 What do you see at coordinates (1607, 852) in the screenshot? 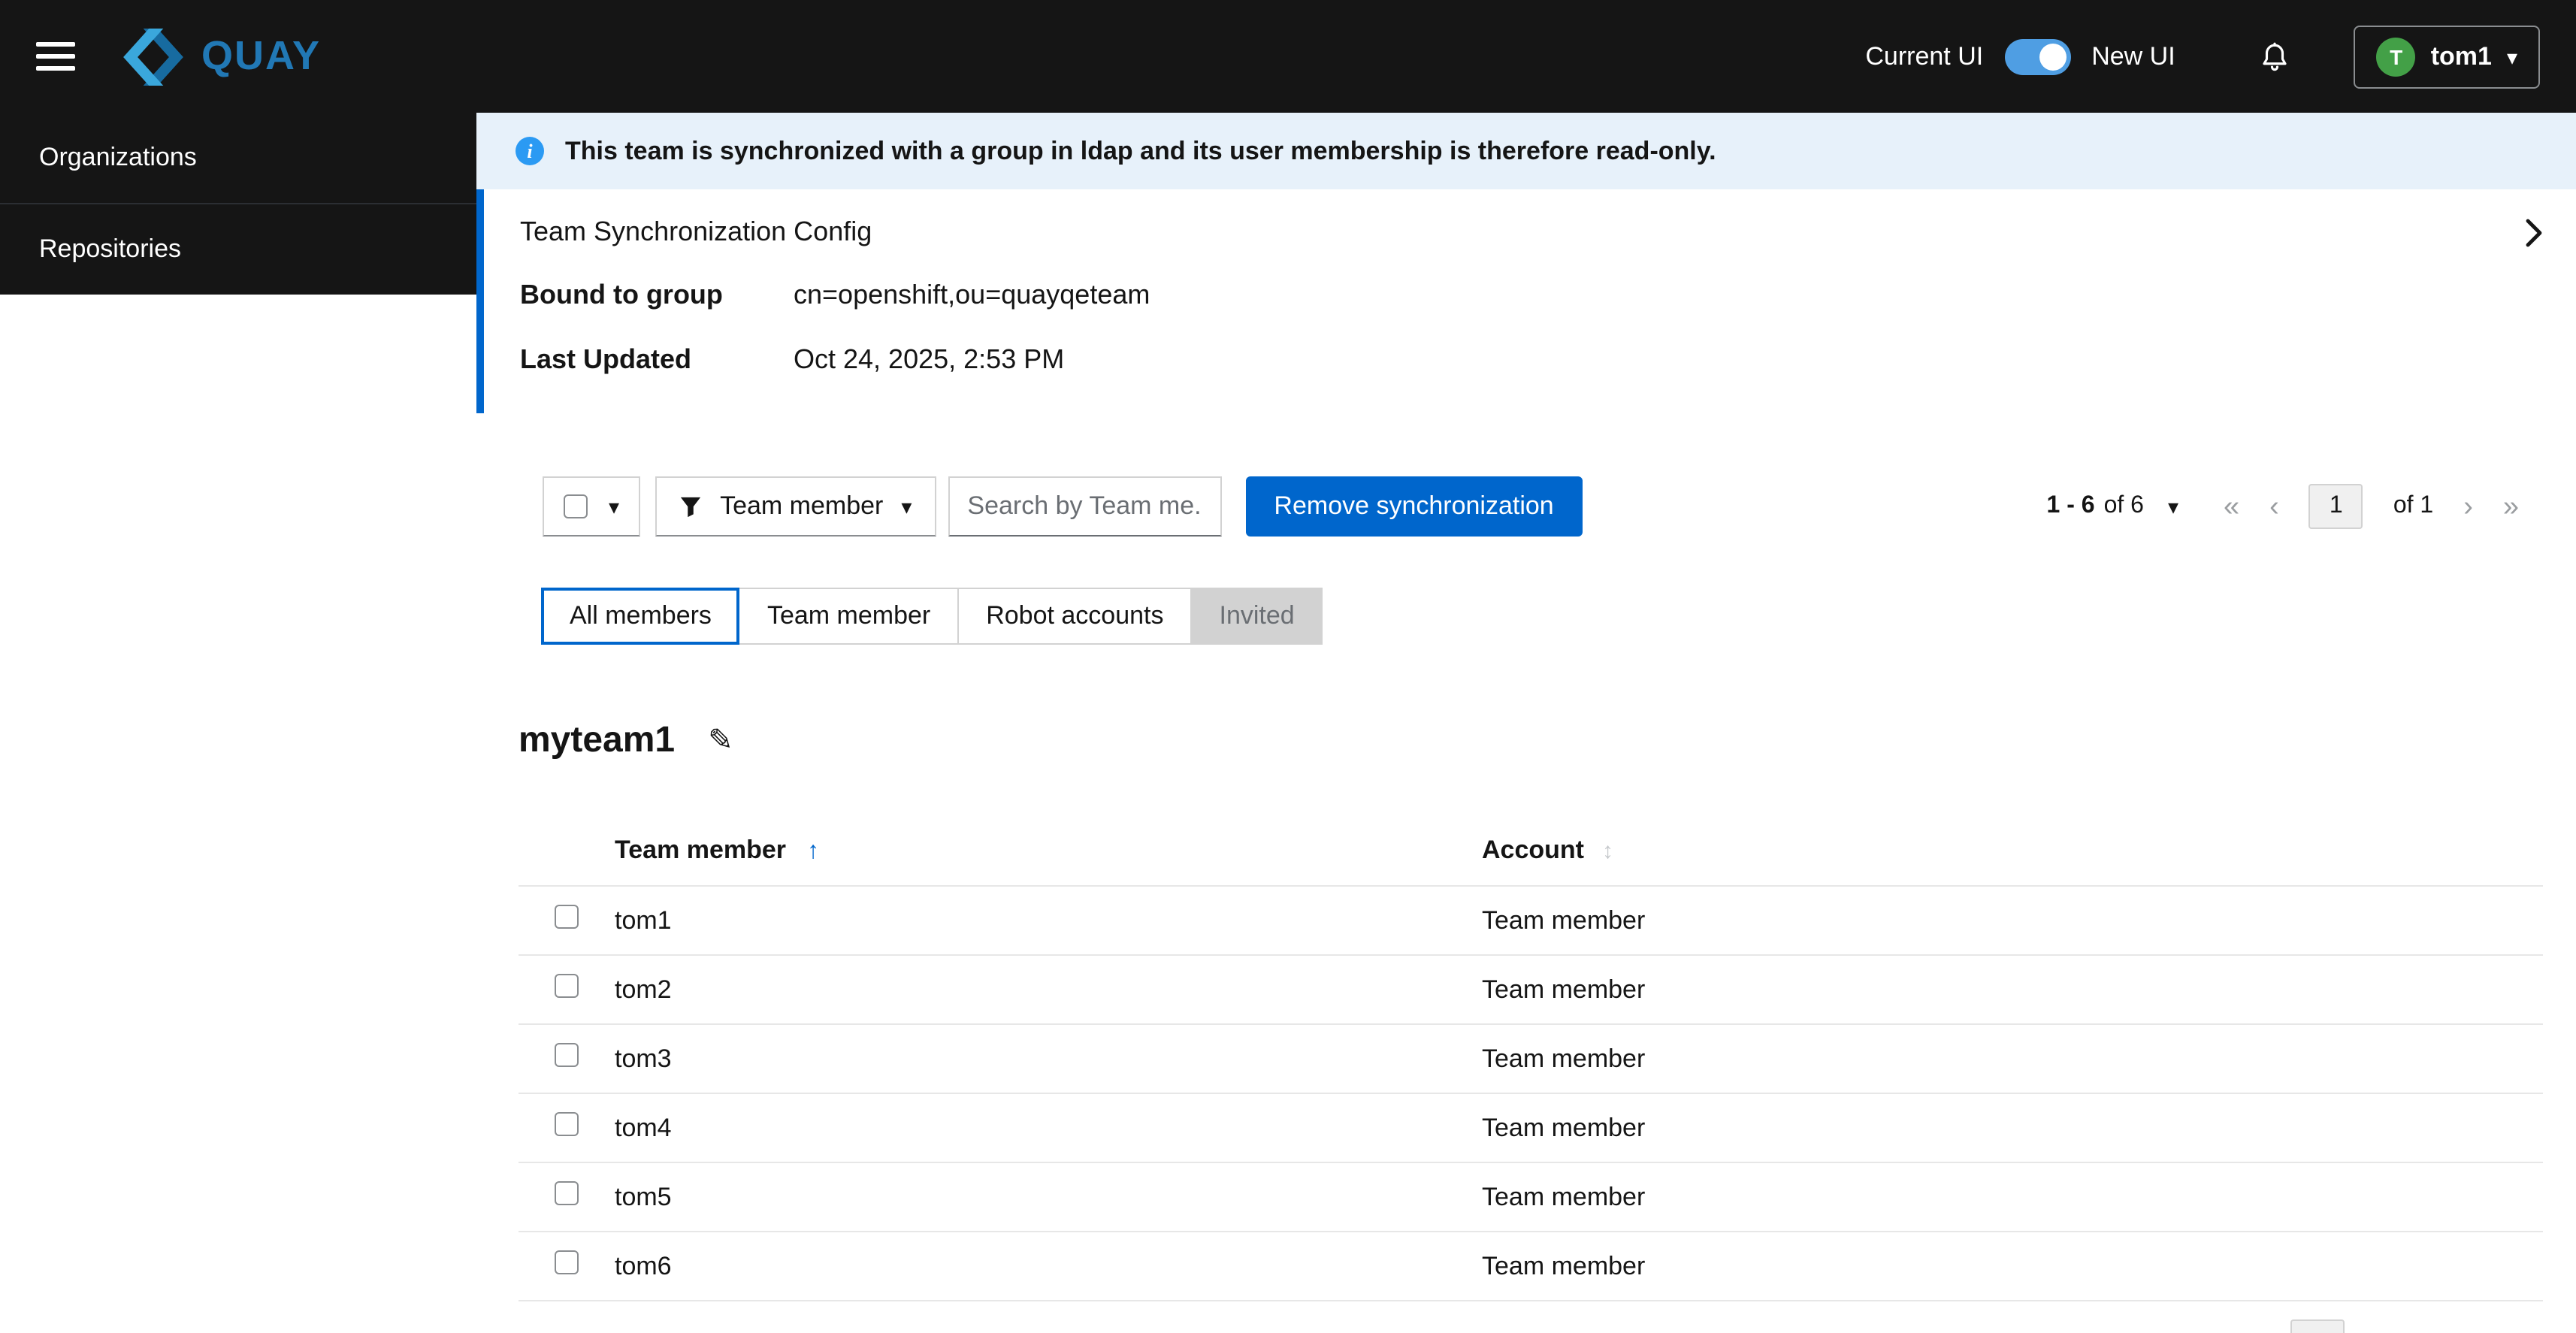
I see `sortable-icon: ↕` at bounding box center [1607, 852].